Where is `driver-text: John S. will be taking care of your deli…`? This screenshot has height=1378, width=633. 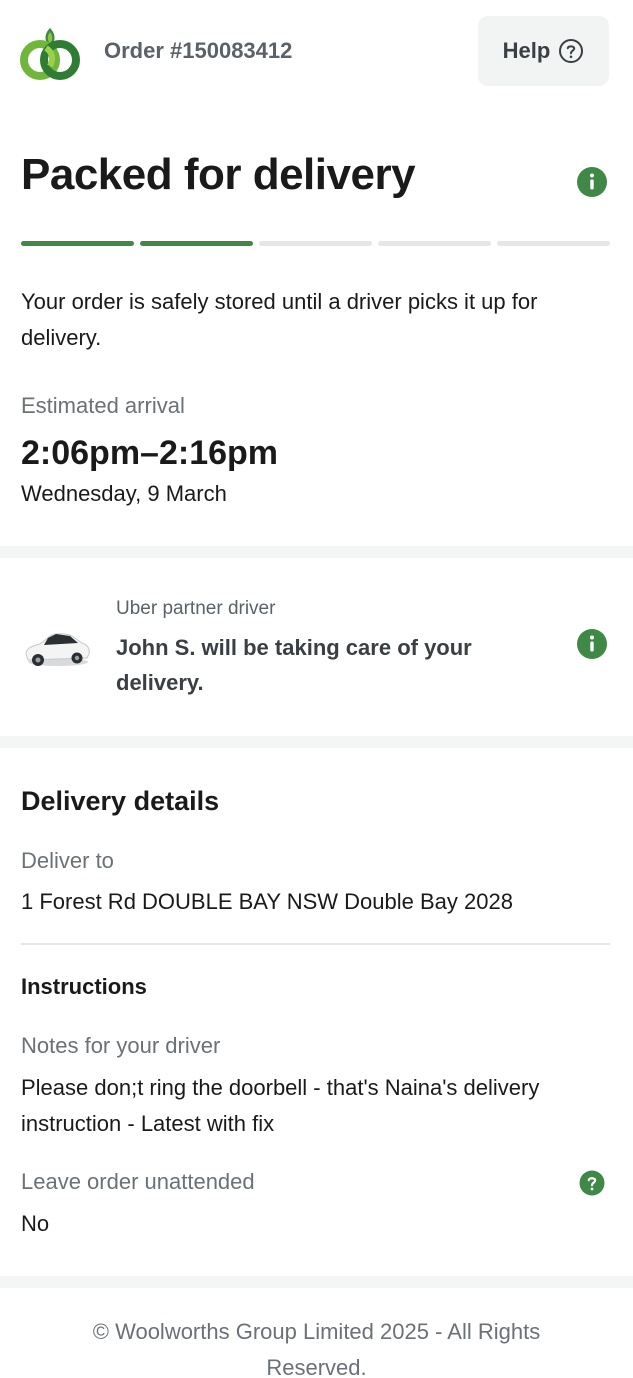
driver-text: John S. will be taking care of your deli… is located at coordinates (294, 665).